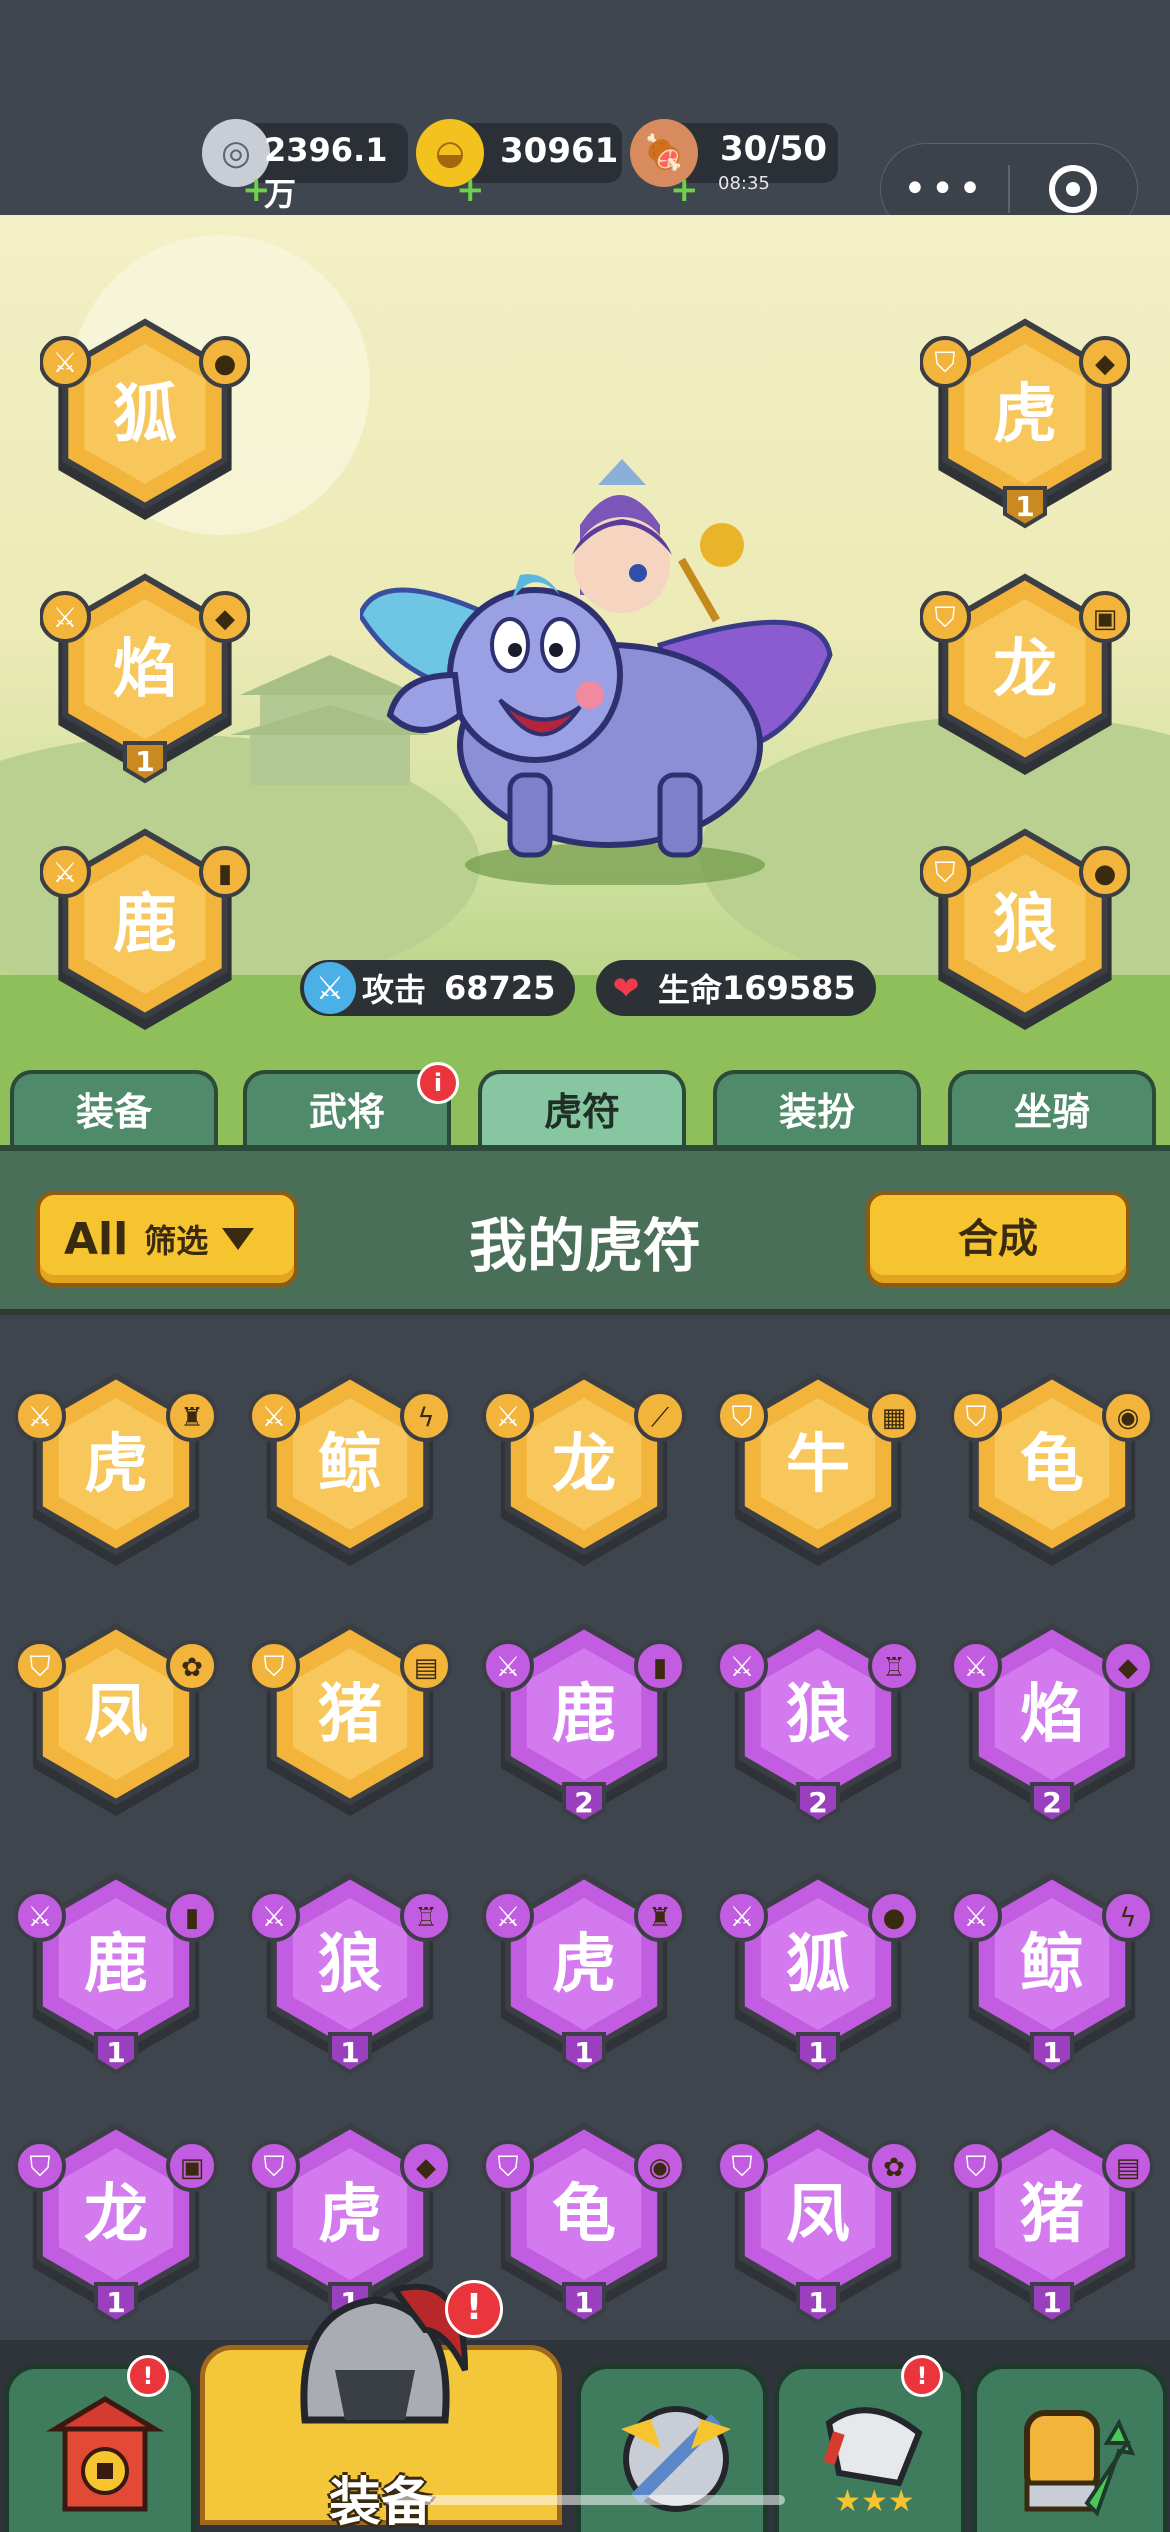 The image size is (1170, 2532). I want to click on tab-tiger-tally: 虎符, so click(582, 1110).